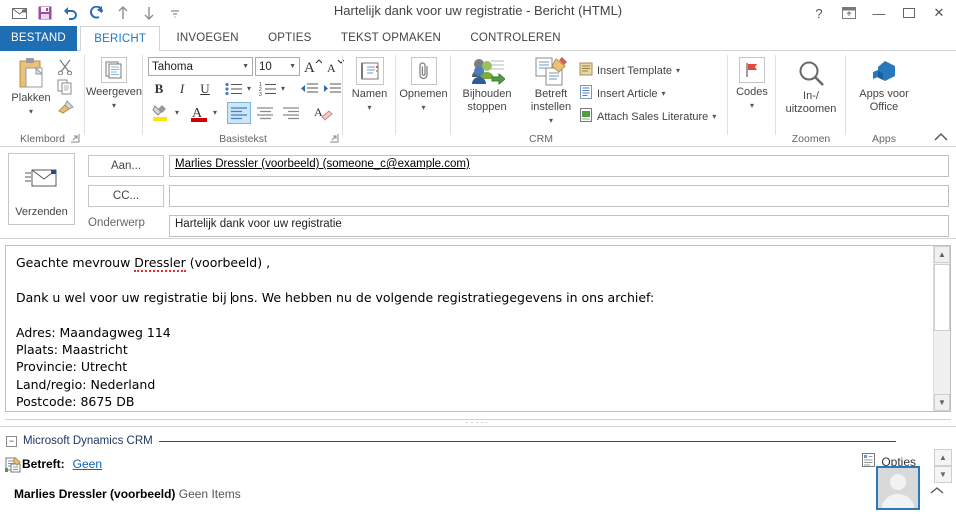  What do you see at coordinates (65, 68) in the screenshot?
I see `cut-icon` at bounding box center [65, 68].